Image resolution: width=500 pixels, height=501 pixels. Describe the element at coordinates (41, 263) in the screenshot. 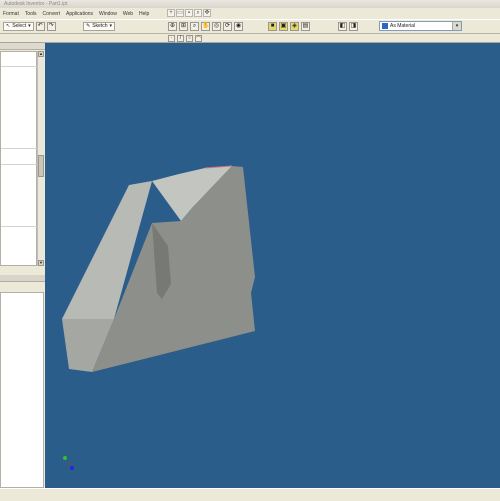

I see `scroll-down-icon: ▼` at that location.